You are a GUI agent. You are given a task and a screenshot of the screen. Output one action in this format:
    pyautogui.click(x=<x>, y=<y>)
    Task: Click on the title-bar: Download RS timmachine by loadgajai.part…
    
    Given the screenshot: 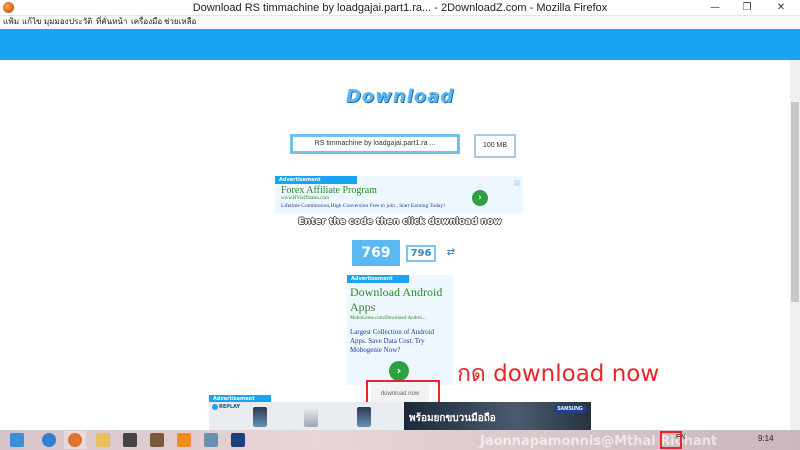 What is the action you would take?
    pyautogui.click(x=400, y=8)
    